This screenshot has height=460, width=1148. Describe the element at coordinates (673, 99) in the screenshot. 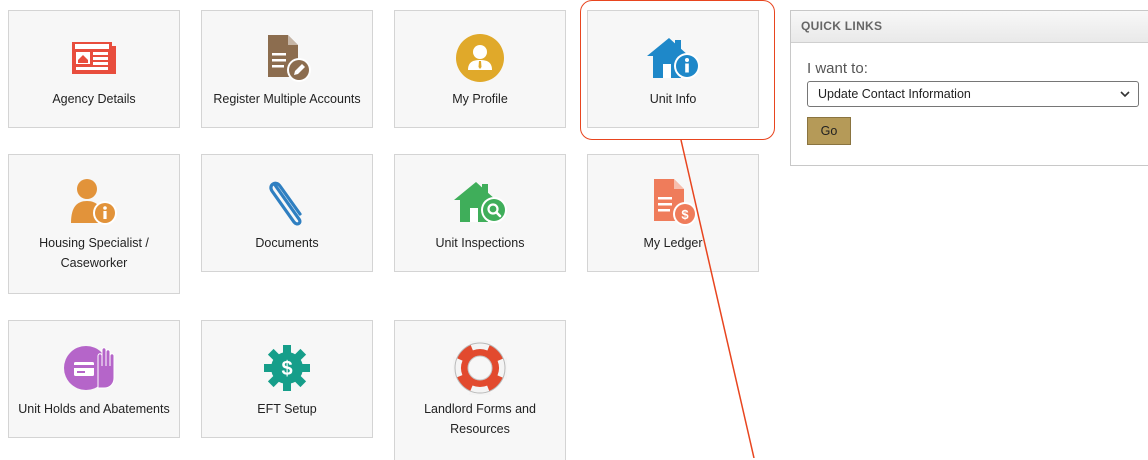

I see `tile-label: Unit Info` at that location.